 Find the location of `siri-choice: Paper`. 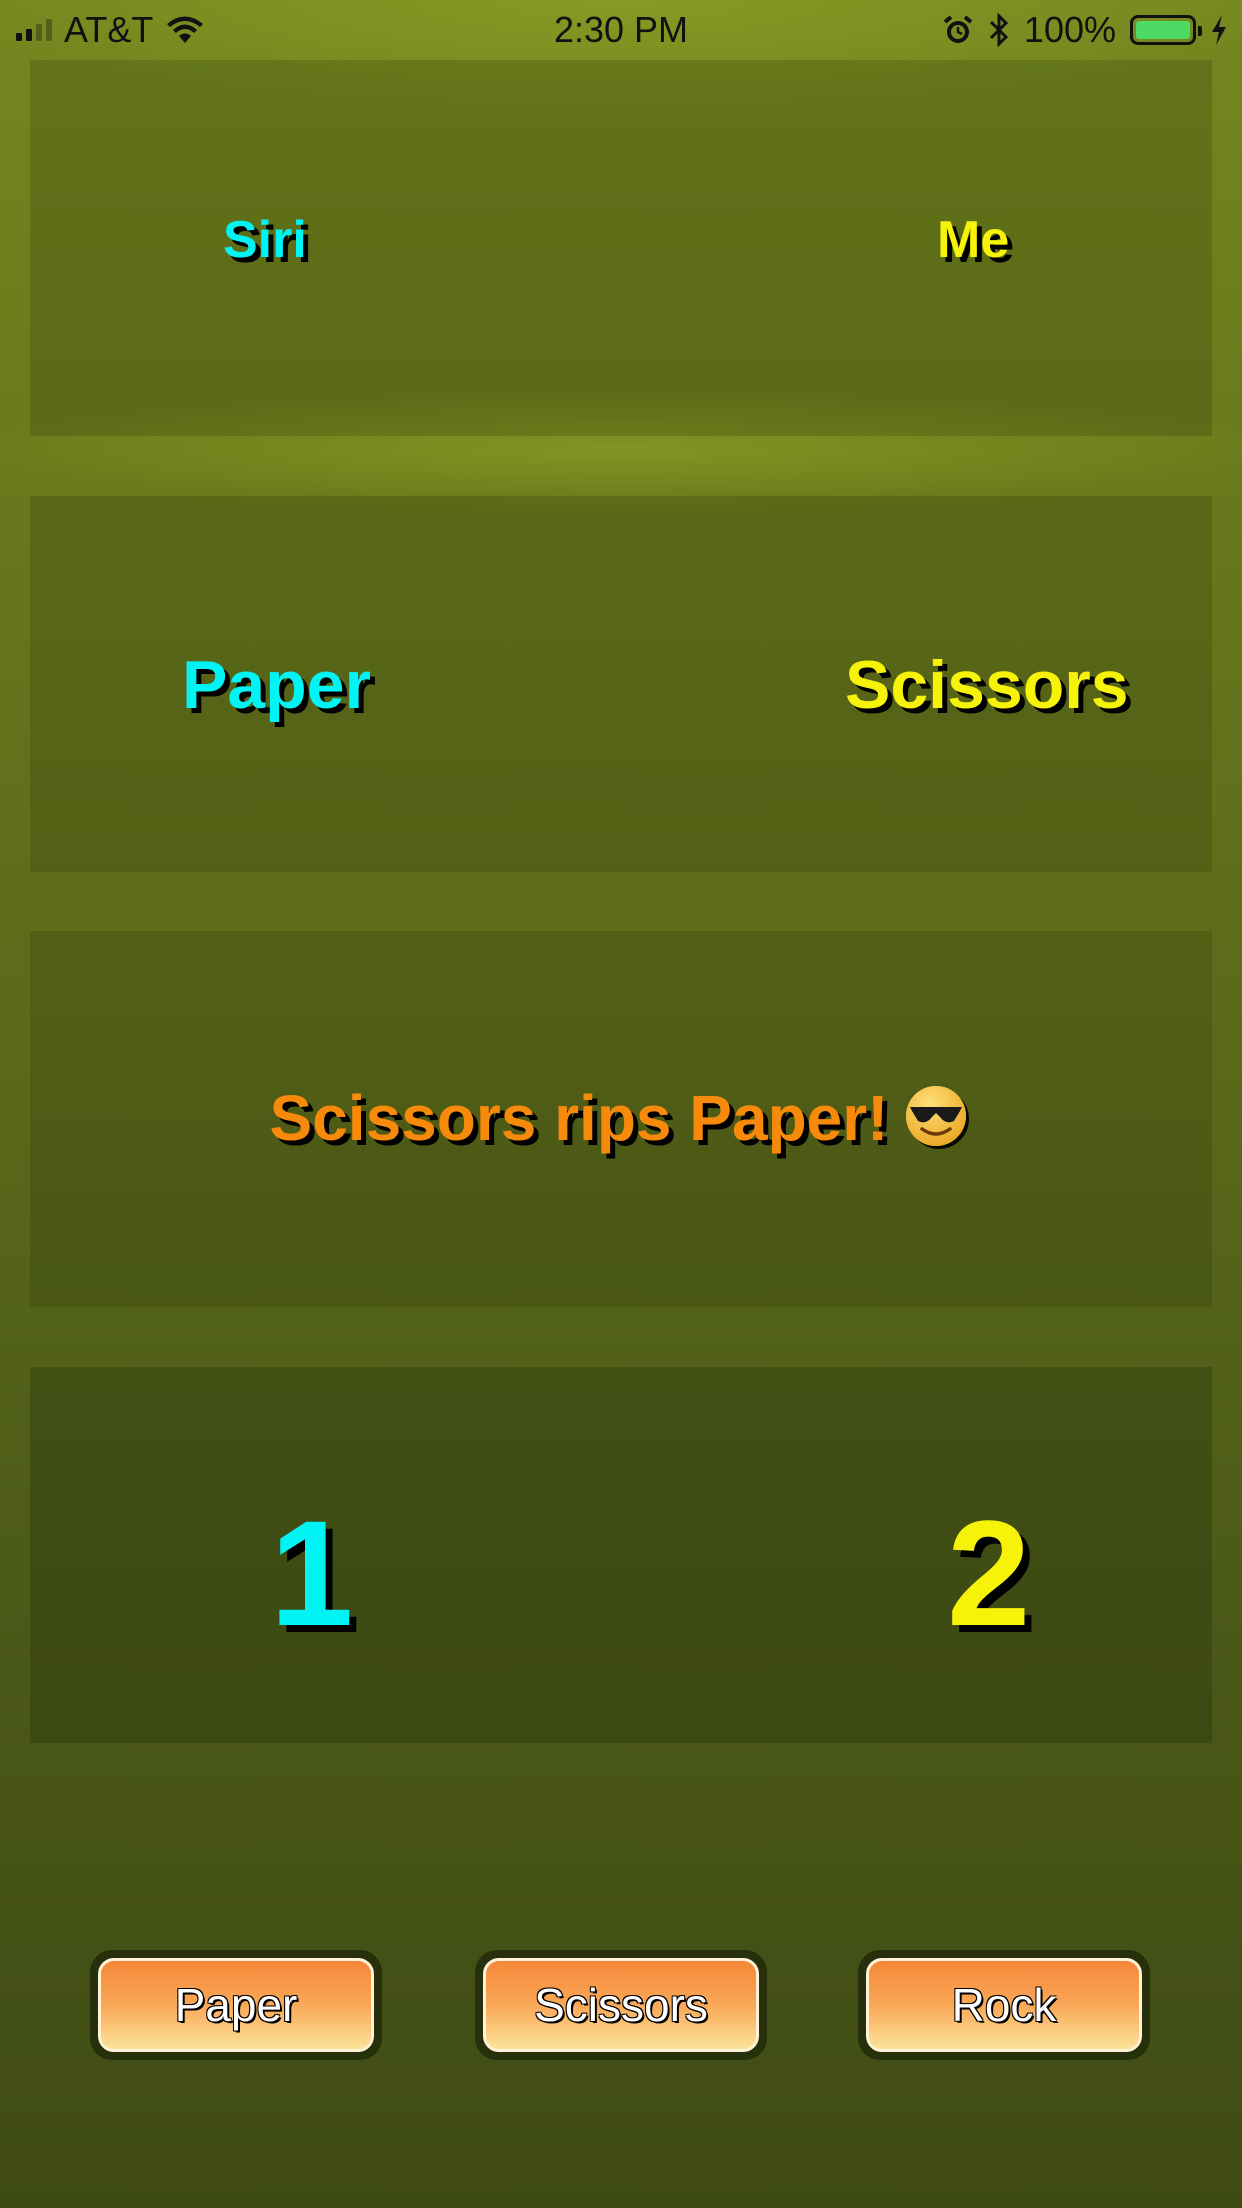

siri-choice: Paper is located at coordinates (276, 685).